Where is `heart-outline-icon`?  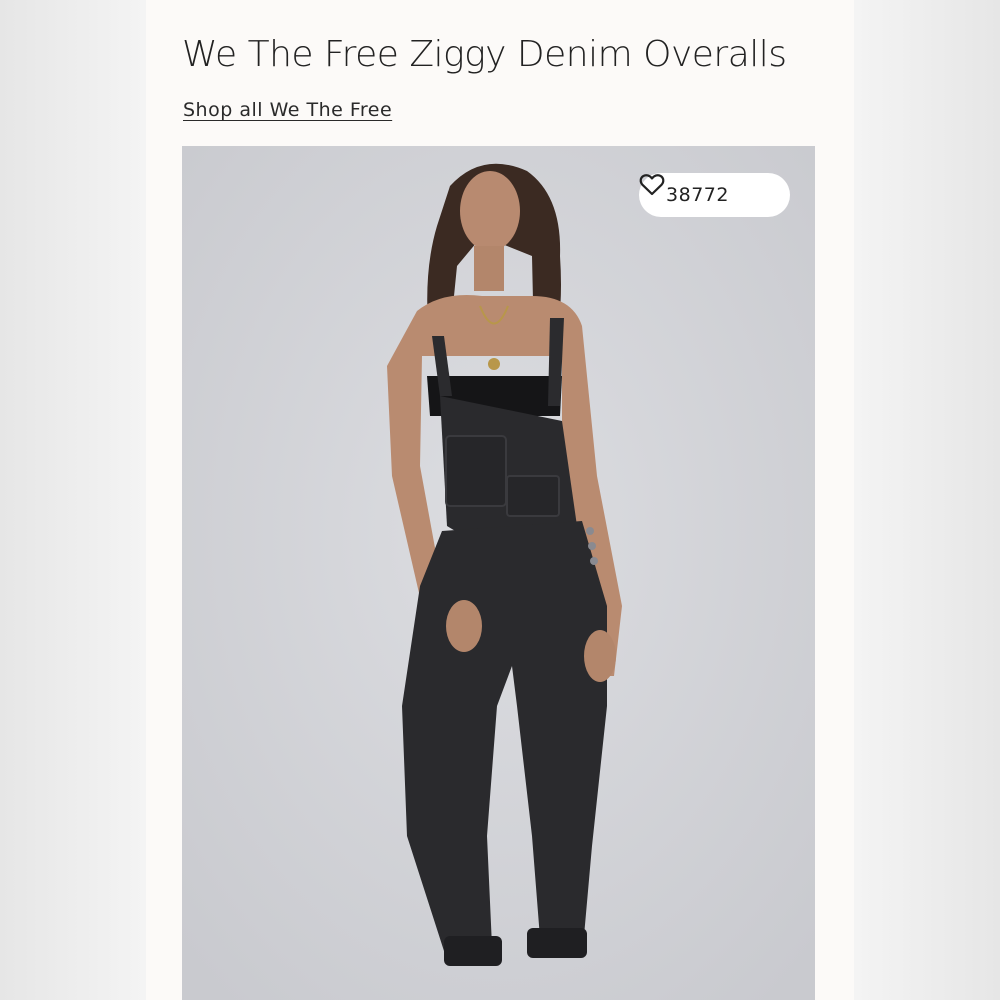
heart-outline-icon is located at coordinates (701, 190).